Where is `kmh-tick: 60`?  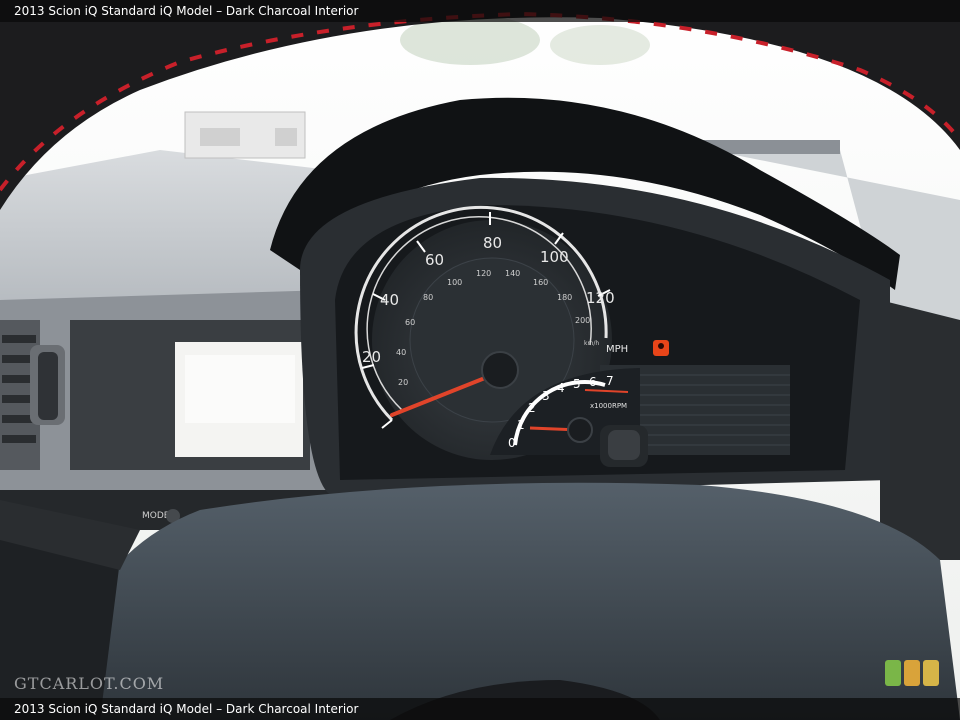
kmh-tick: 60 is located at coordinates (410, 322).